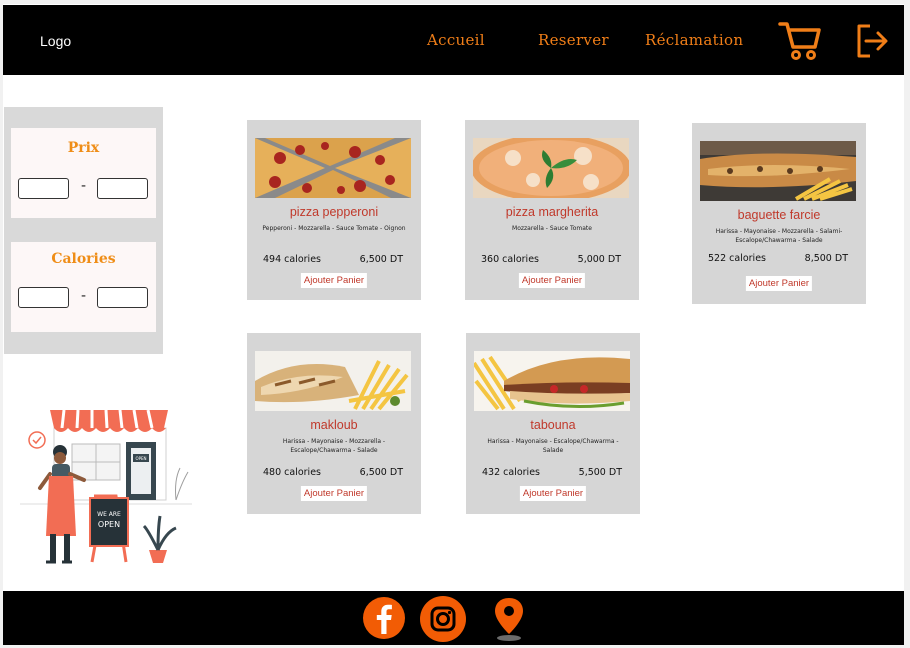 This screenshot has width=910, height=648. I want to click on price-min-input, so click(43, 188).